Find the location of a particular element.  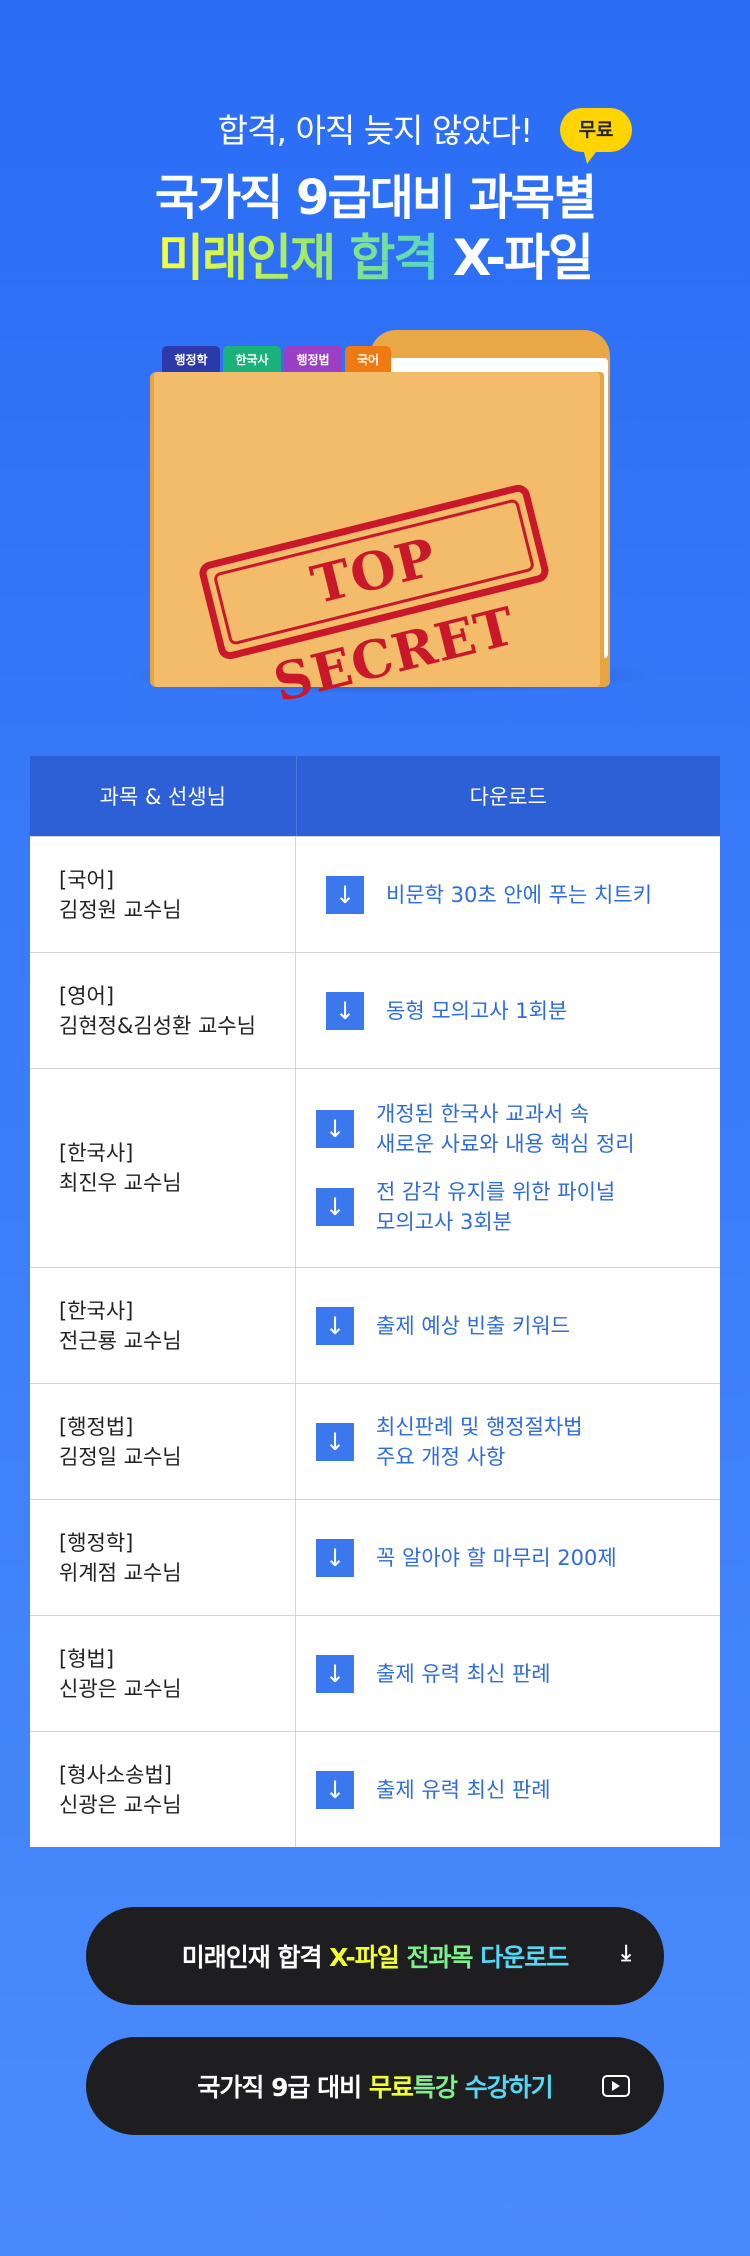

download-link: ↓ 전 감각 유지를 위한 파이널 모의고사 3회분 is located at coordinates (508, 1207).